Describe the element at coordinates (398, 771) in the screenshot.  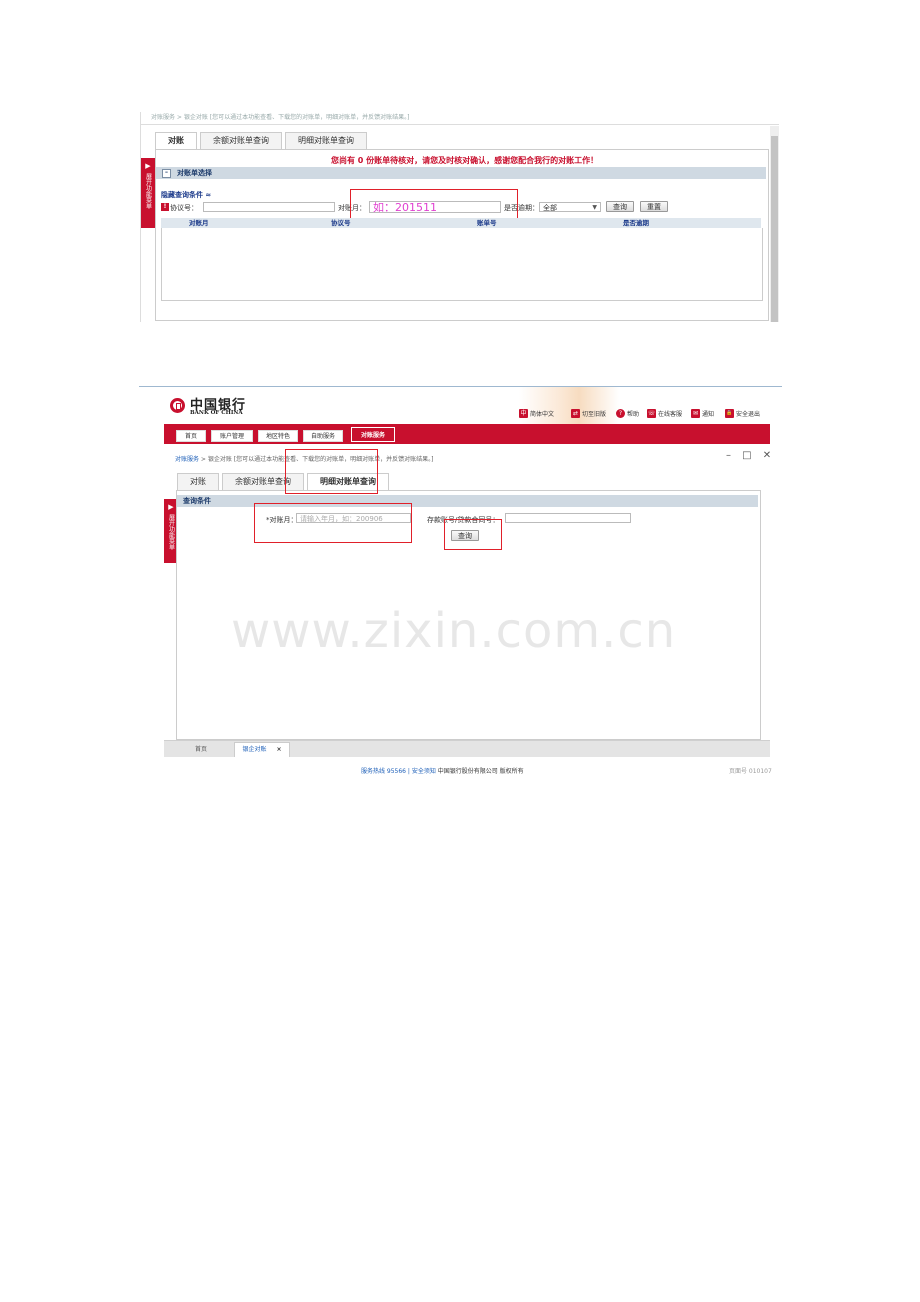
I see `footer-link: 服务热线 95566 | 安全须知` at that location.